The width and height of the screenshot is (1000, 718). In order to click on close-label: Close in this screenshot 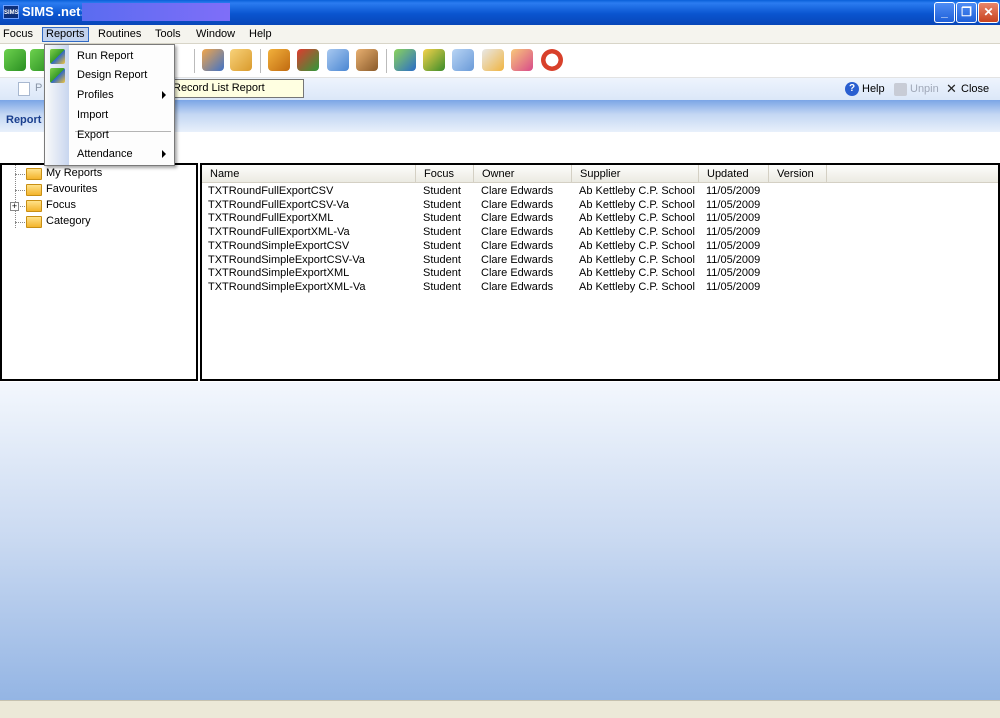, I will do `click(975, 89)`.